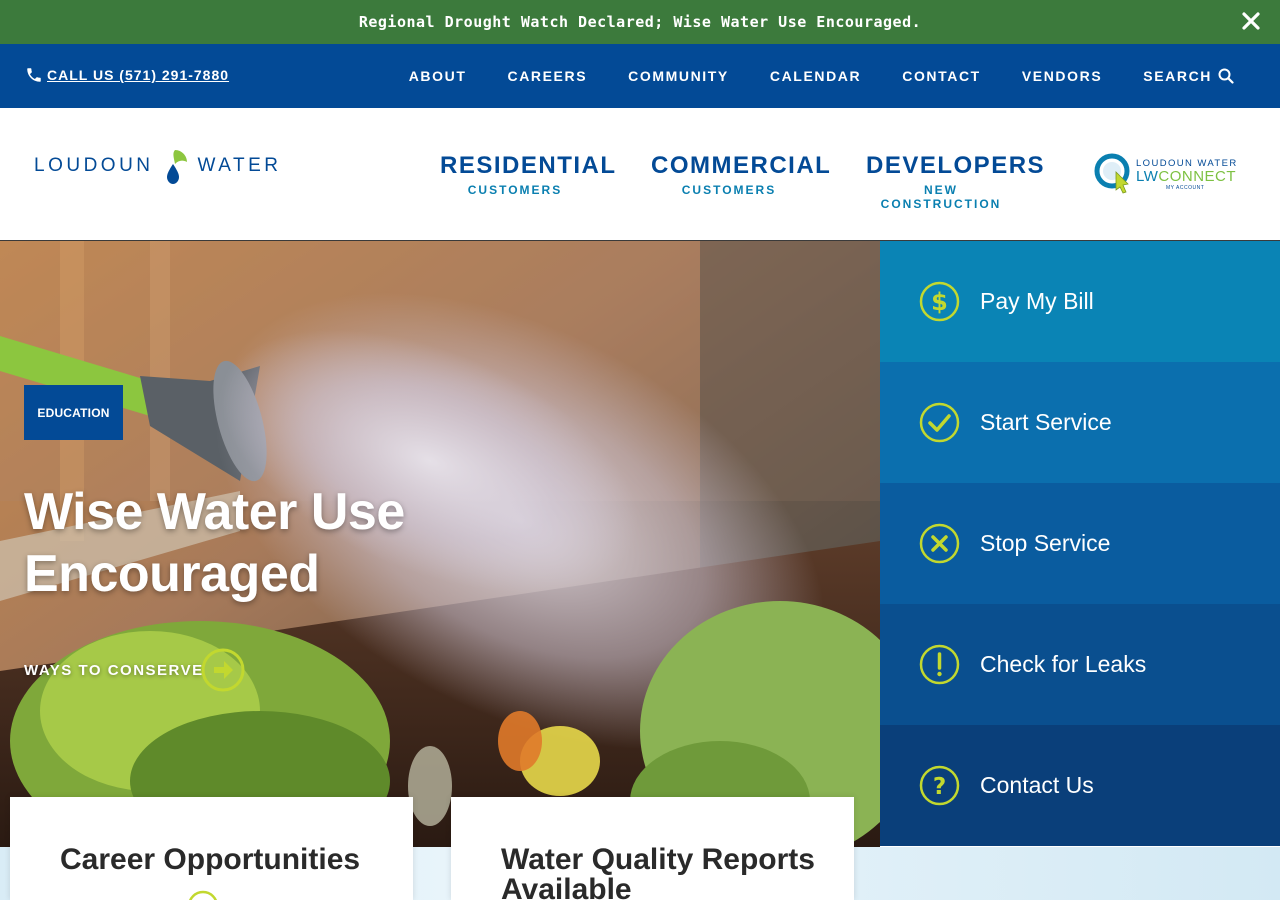 This screenshot has width=1280, height=900. Describe the element at coordinates (1185, 188) in the screenshot. I see `lwconnect-sub: MY ACCOUNT` at that location.